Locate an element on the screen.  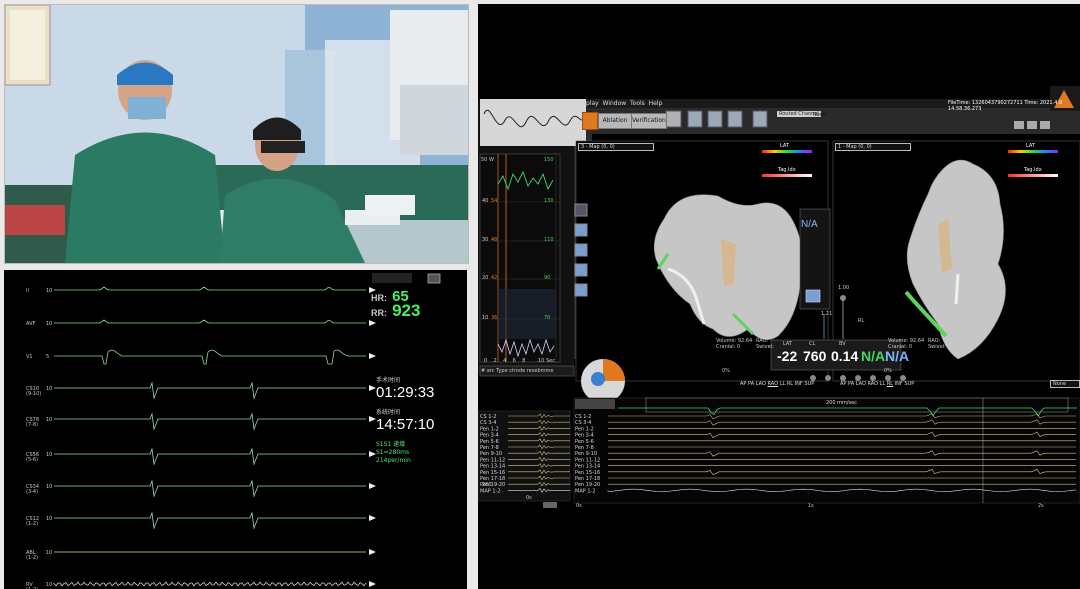
stim-line-2: S1=280ms is located at coordinates (393, 452).